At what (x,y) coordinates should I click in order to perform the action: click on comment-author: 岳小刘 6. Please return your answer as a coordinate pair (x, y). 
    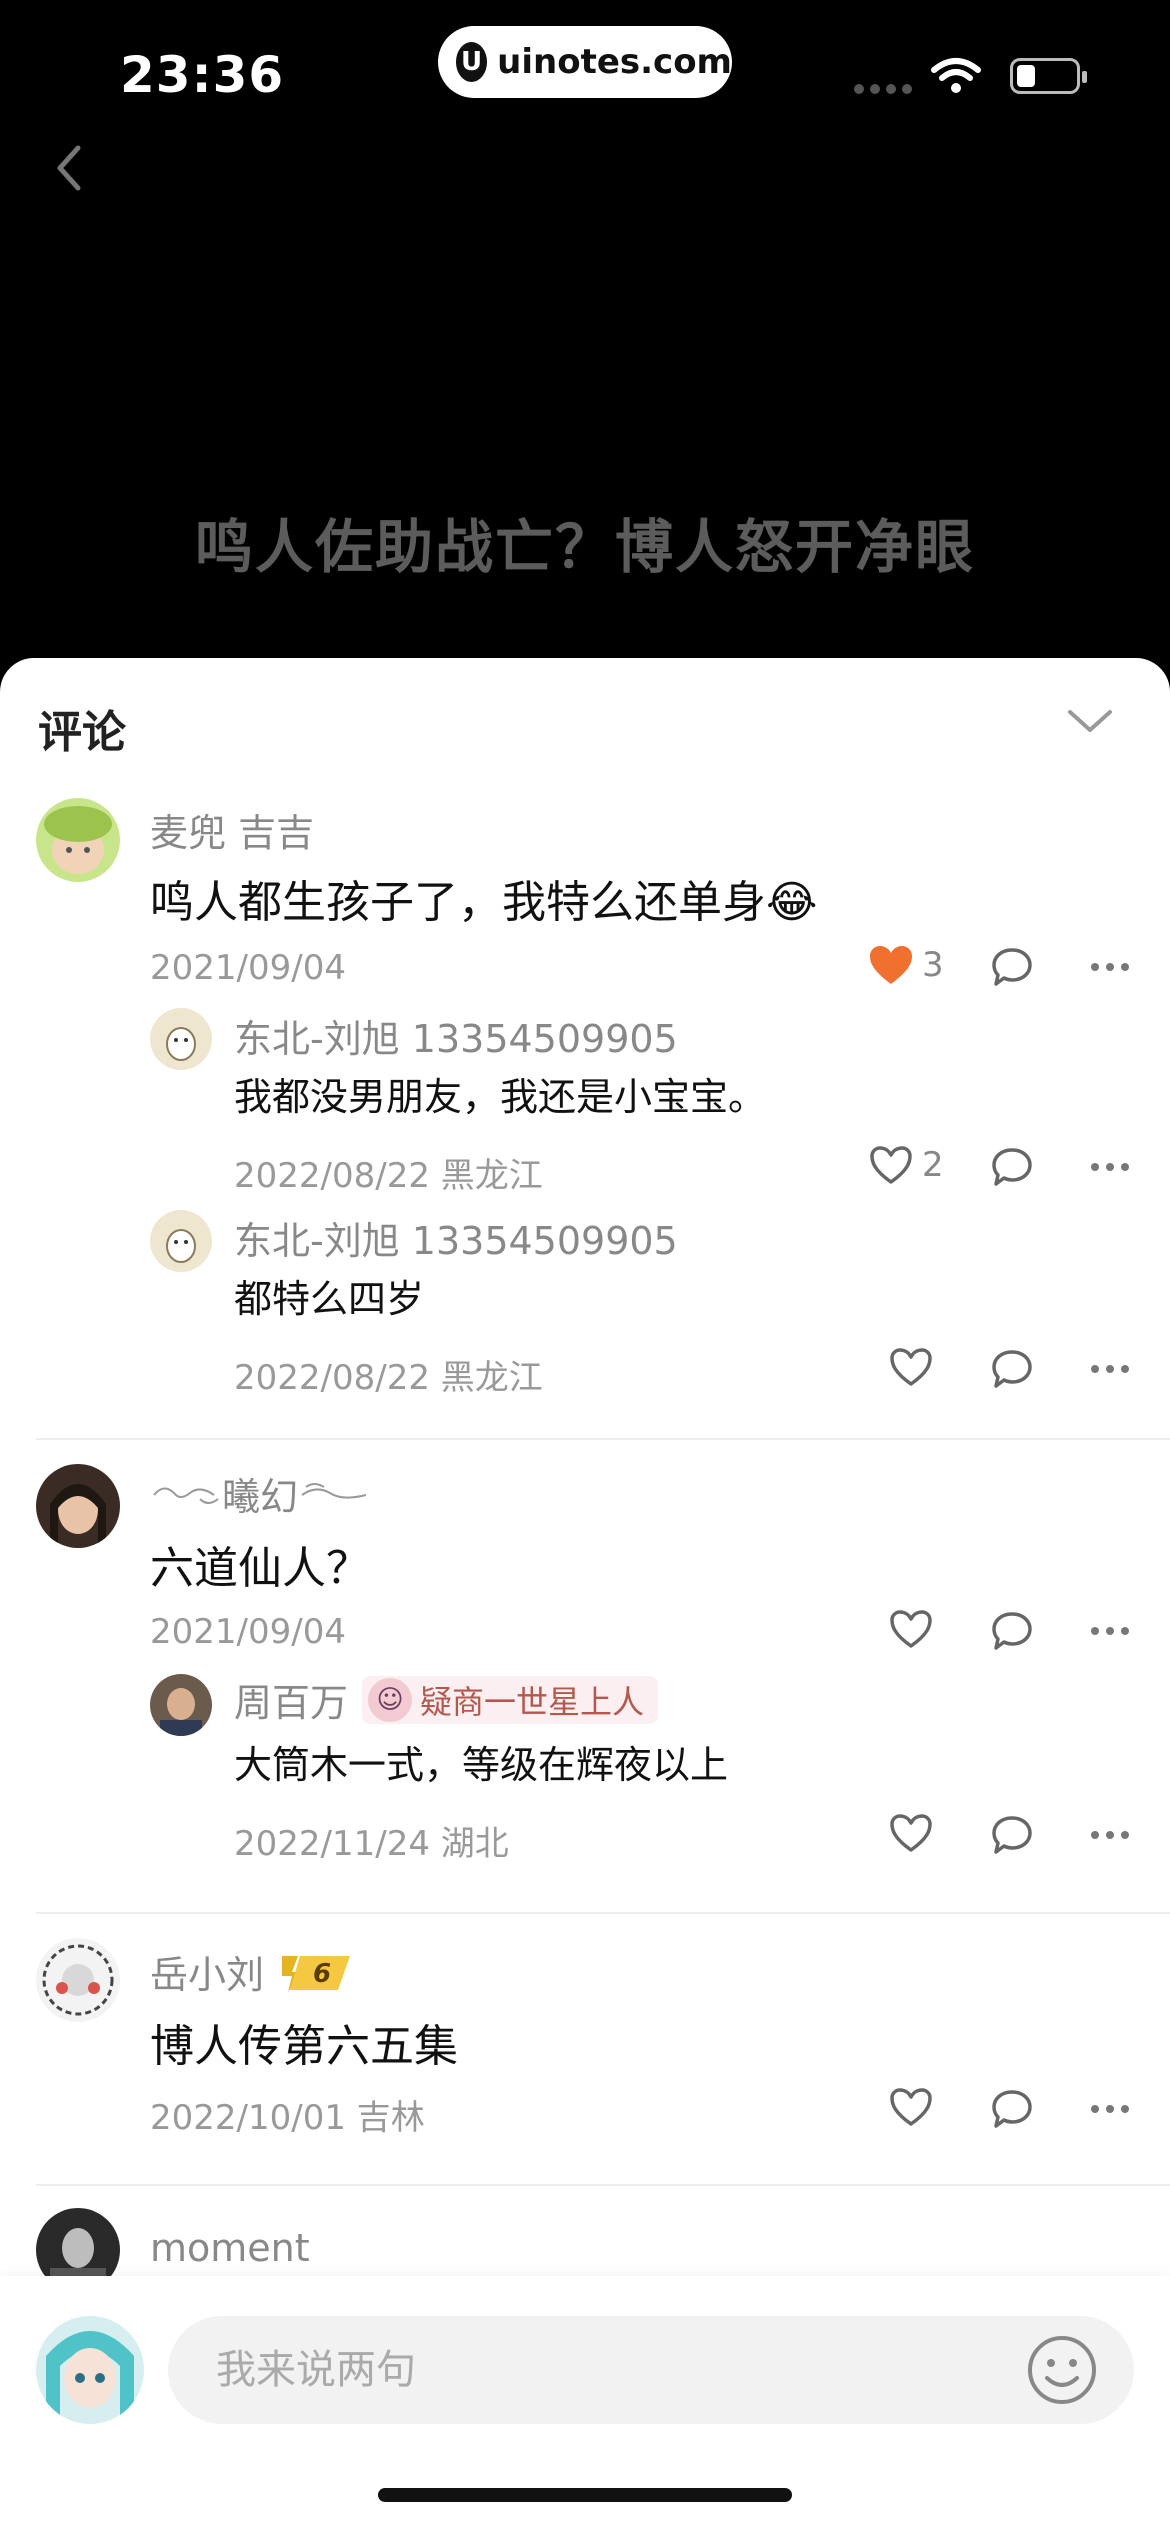
    Looking at the image, I should click on (252, 1971).